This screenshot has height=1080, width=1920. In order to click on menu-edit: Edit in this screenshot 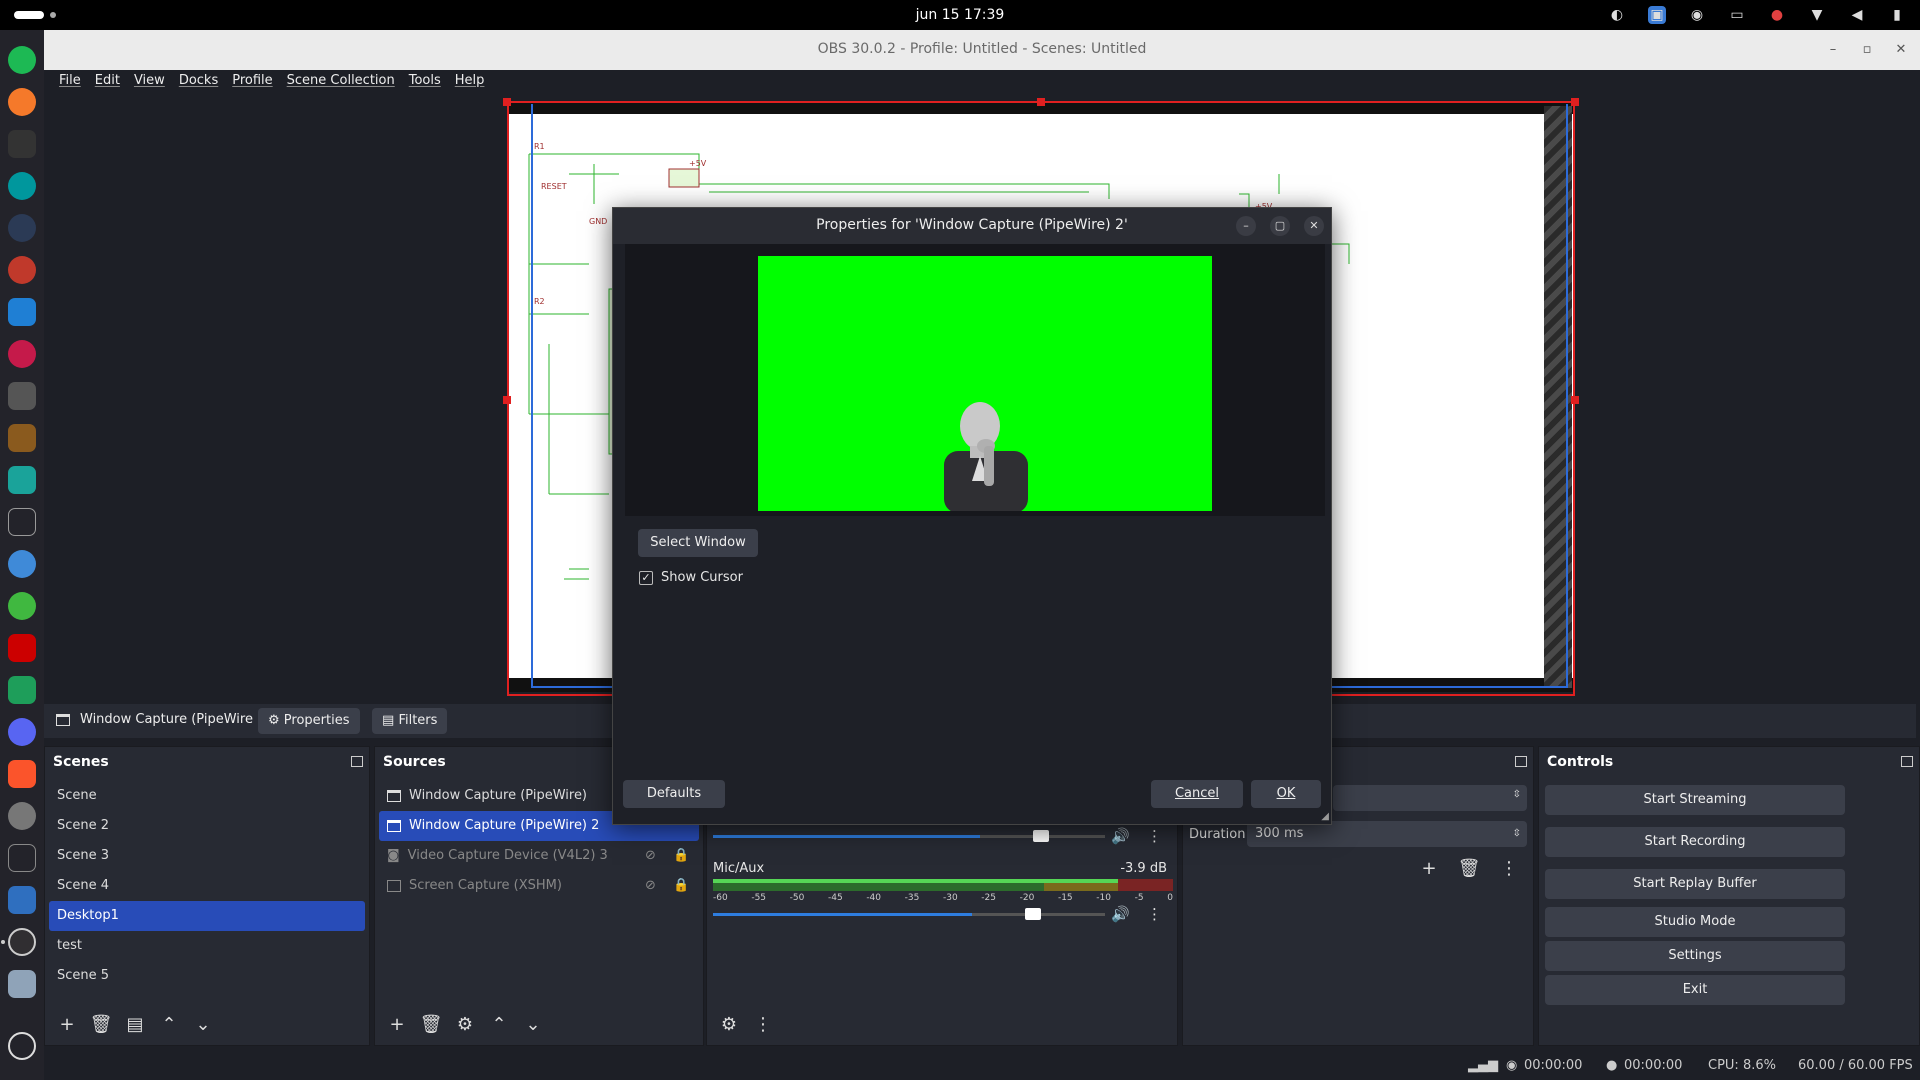, I will do `click(107, 81)`.